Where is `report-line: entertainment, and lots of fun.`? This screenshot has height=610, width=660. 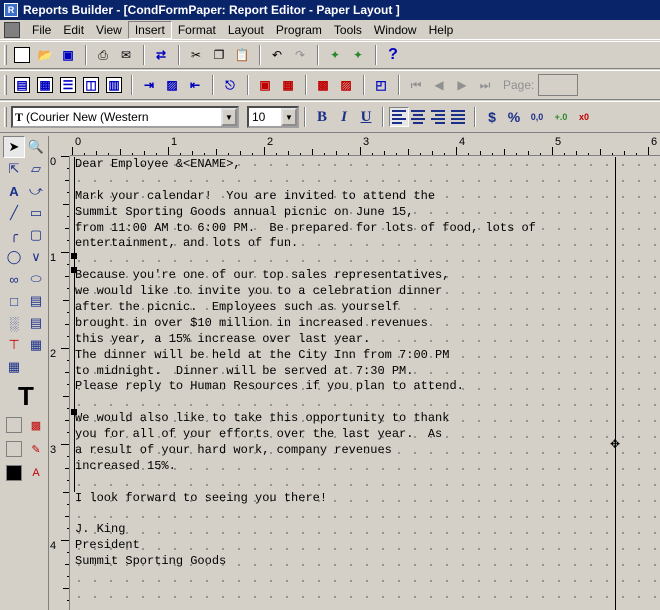 report-line: entertainment, and lots of fun. is located at coordinates (345, 244).